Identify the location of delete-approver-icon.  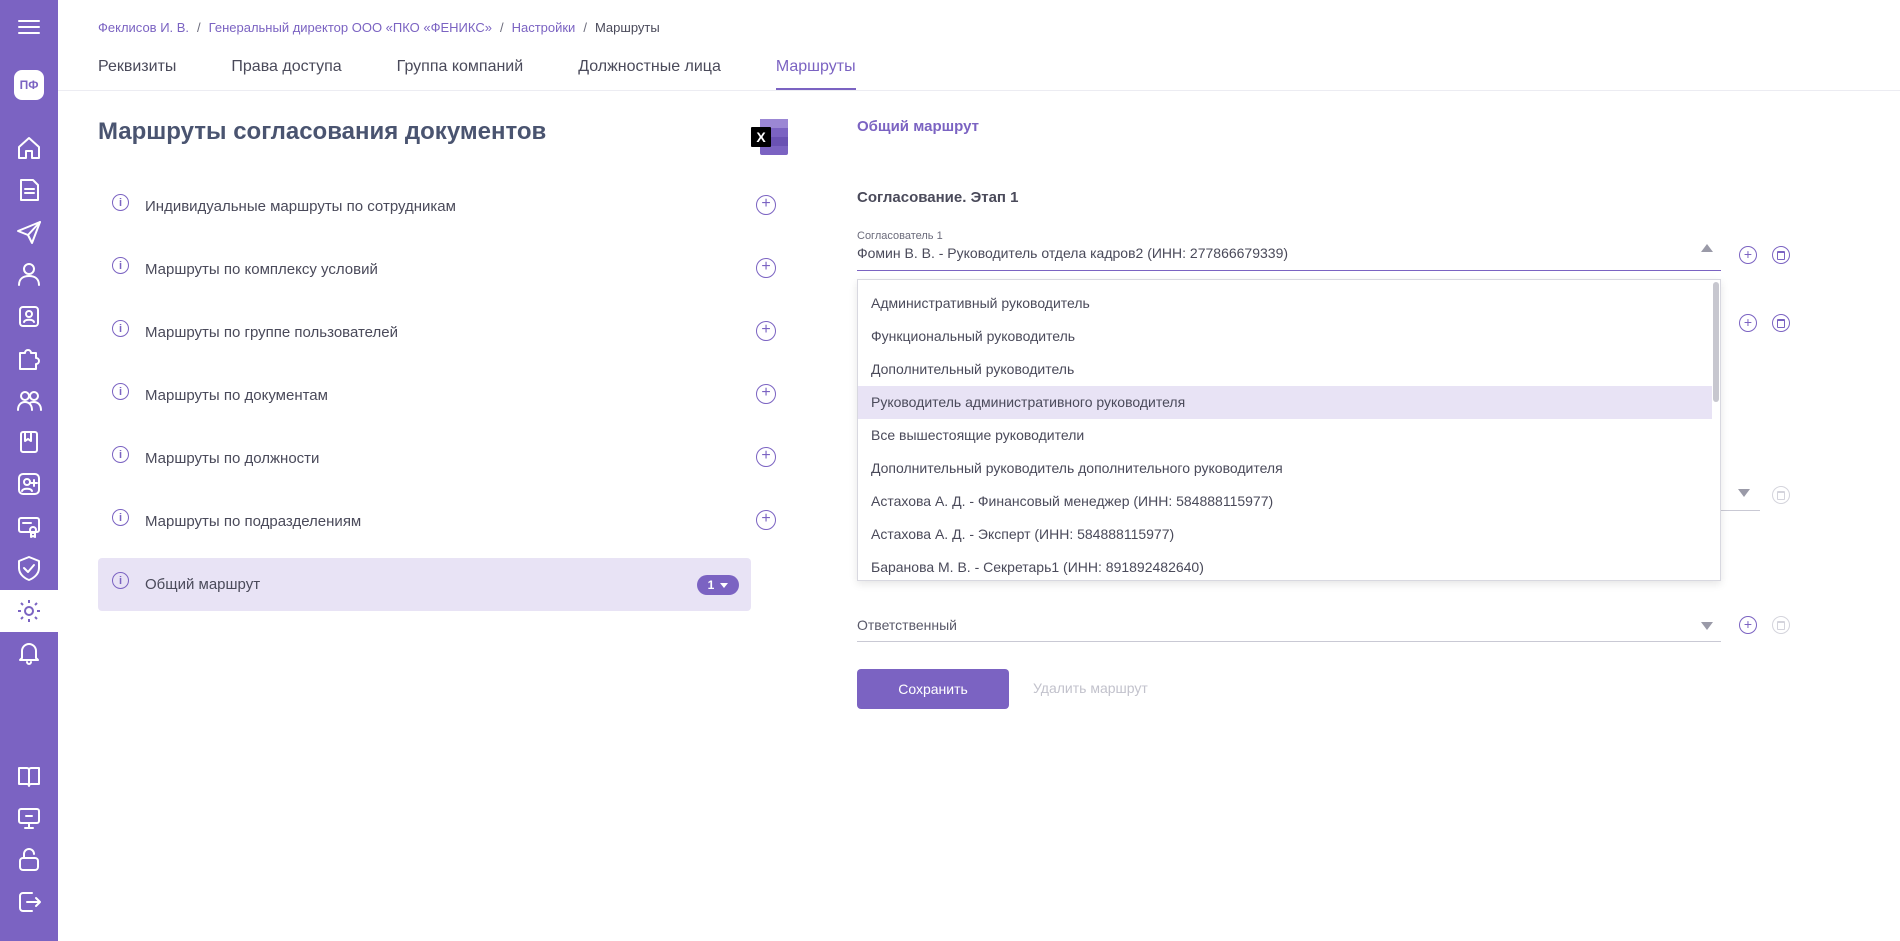
(1781, 255).